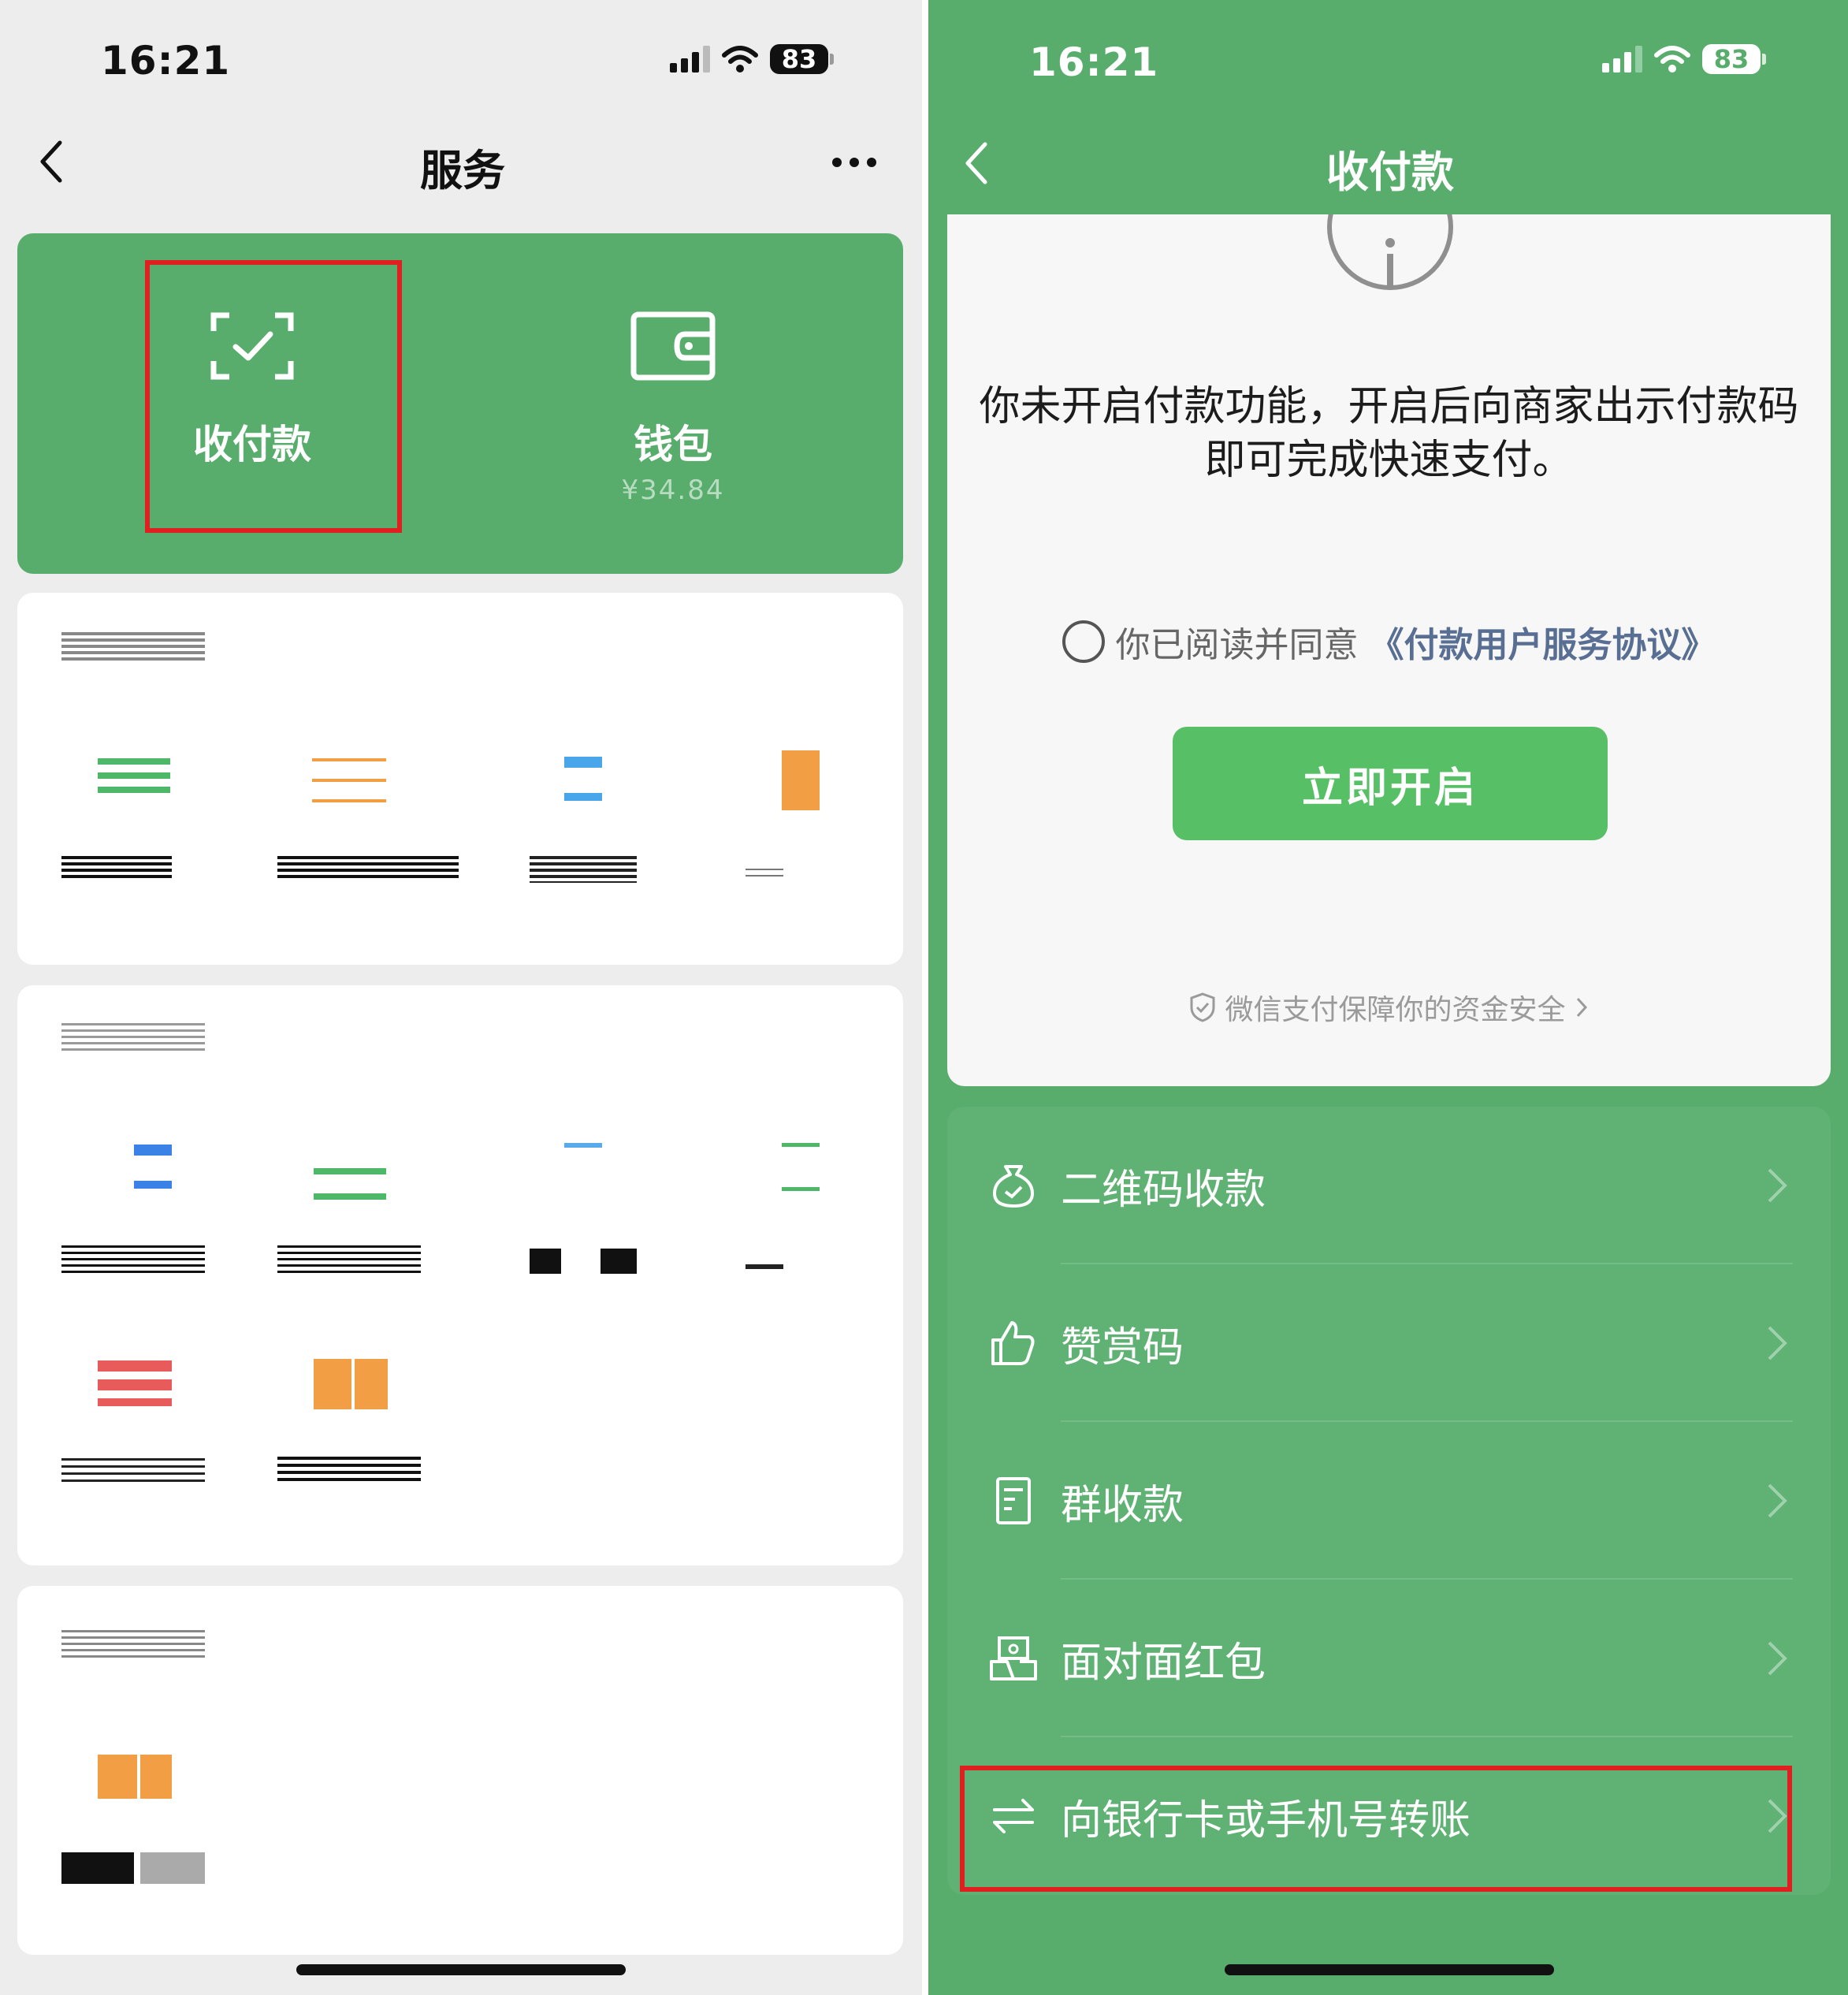 The height and width of the screenshot is (1995, 1848). What do you see at coordinates (1389, 1658) in the screenshot?
I see `menu-item-face-to-face-red-packet: 面对面红包` at bounding box center [1389, 1658].